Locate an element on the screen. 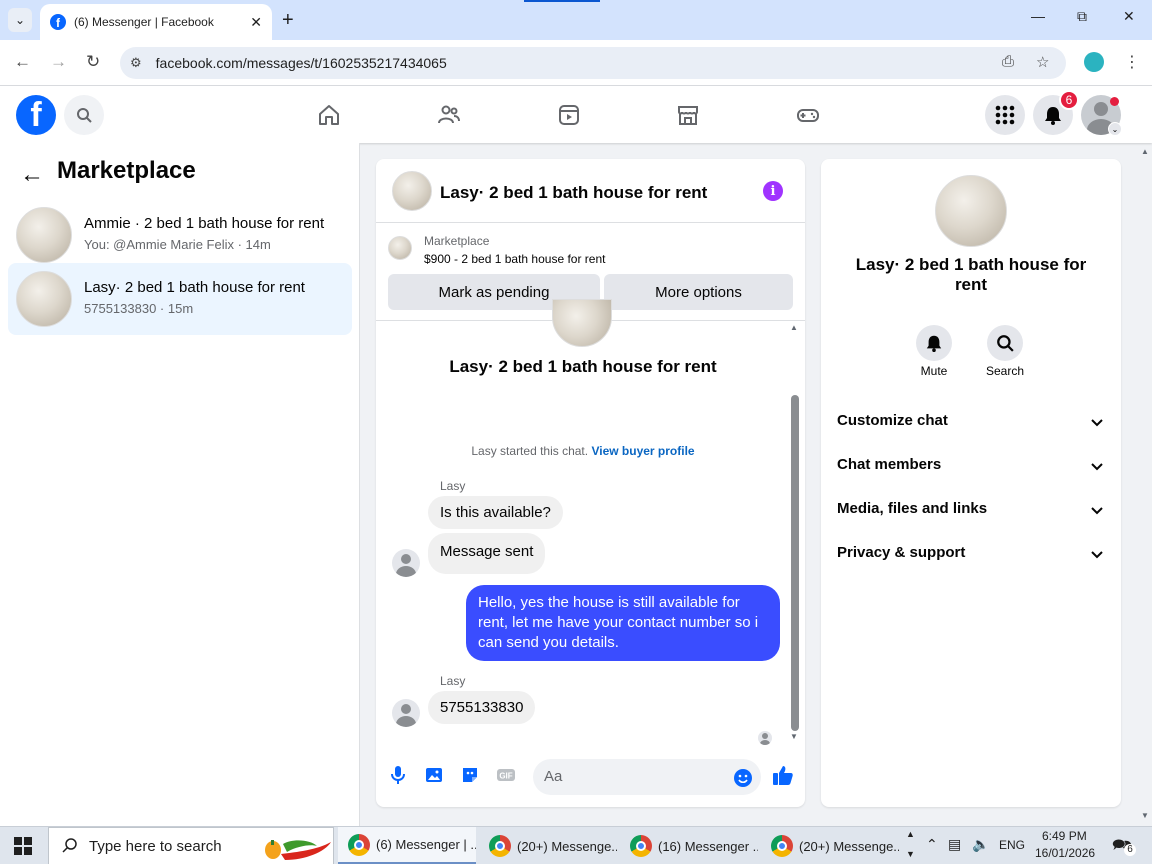 The image size is (1152, 864). browser-menu-icon: ⋮ is located at coordinates (1132, 62).